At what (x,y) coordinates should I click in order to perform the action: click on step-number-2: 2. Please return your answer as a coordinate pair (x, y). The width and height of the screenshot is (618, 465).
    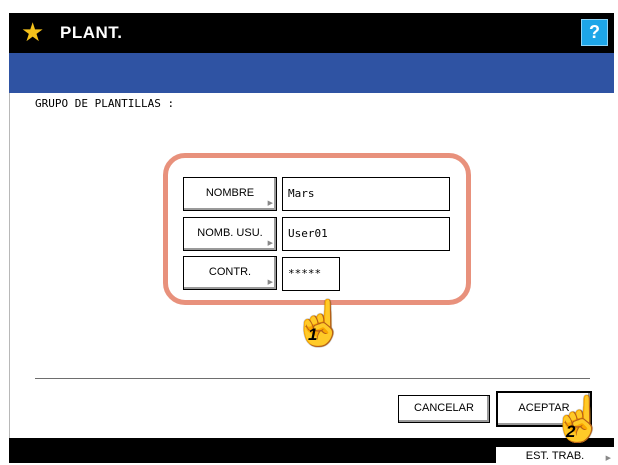
    Looking at the image, I should click on (571, 431).